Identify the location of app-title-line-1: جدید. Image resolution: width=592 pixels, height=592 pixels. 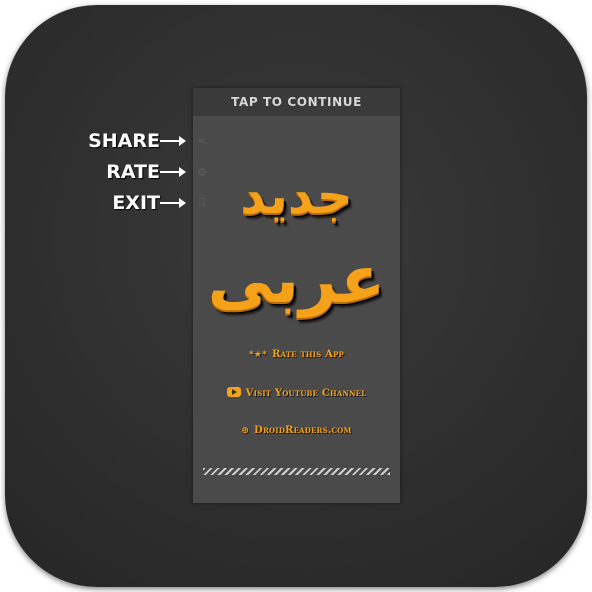
(296, 196).